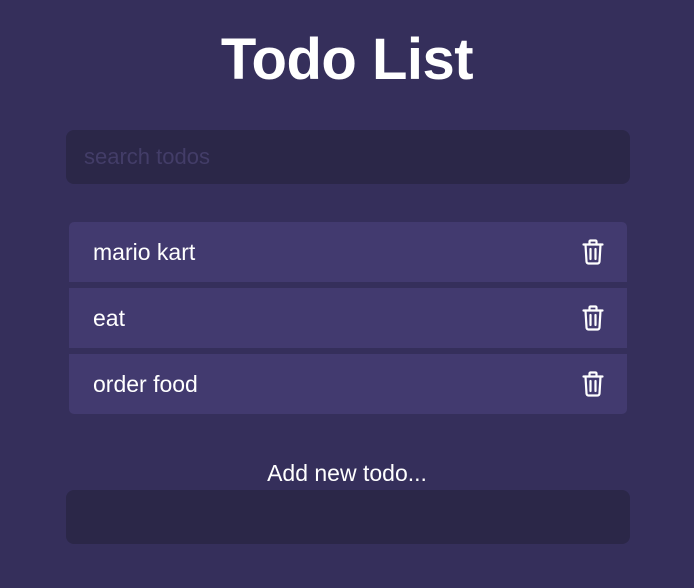 This screenshot has height=588, width=694. I want to click on todo-text: order food, so click(145, 384).